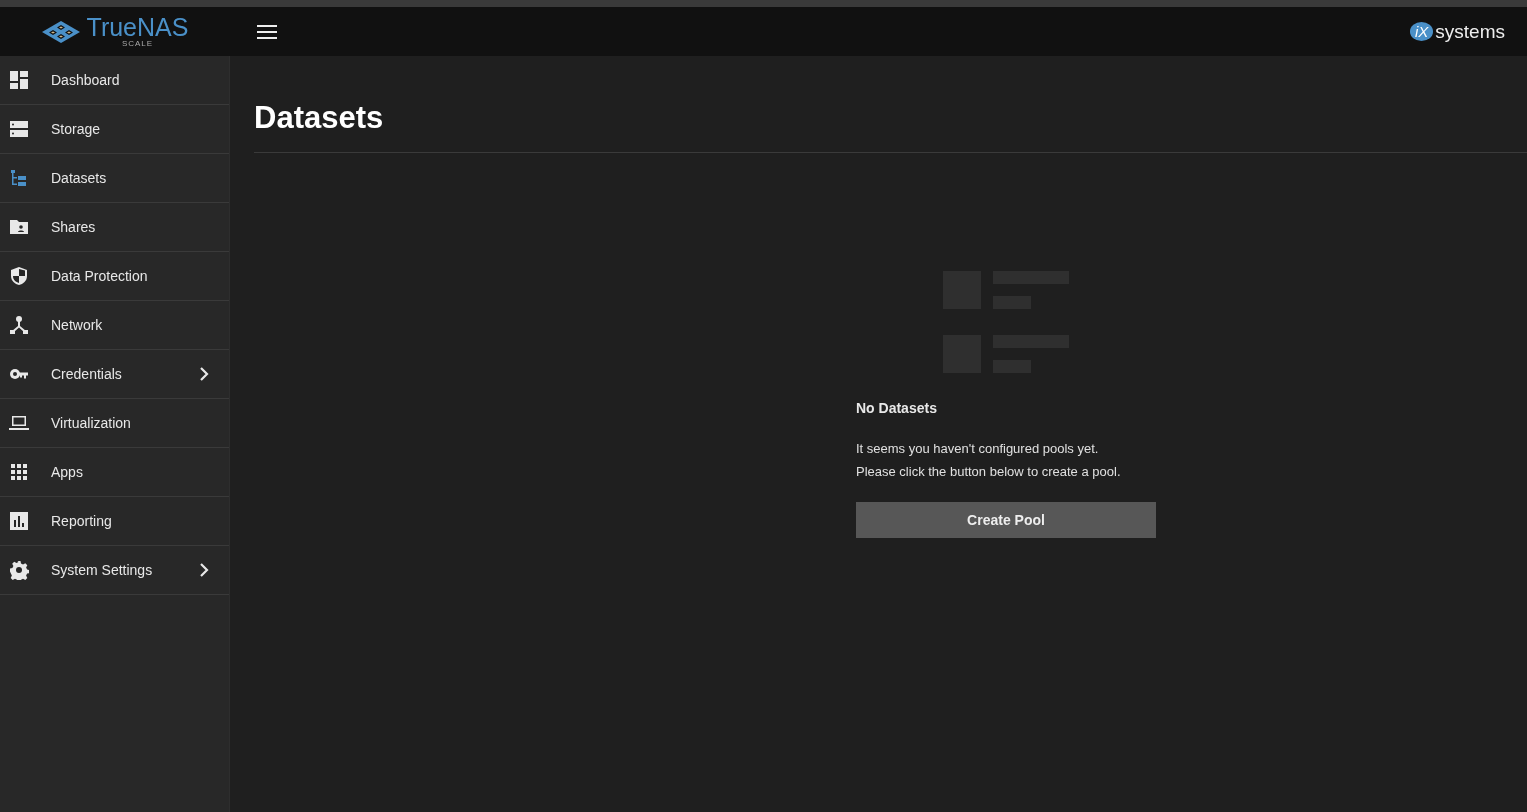  What do you see at coordinates (114, 423) in the screenshot?
I see `sidebar-item: Virtualization` at bounding box center [114, 423].